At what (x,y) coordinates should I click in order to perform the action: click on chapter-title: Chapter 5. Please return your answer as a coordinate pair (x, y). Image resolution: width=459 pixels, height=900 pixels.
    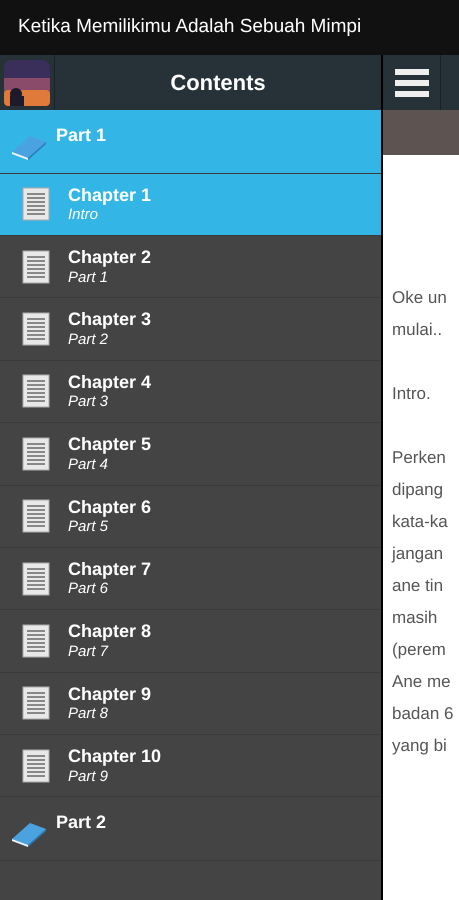
    Looking at the image, I should click on (110, 444).